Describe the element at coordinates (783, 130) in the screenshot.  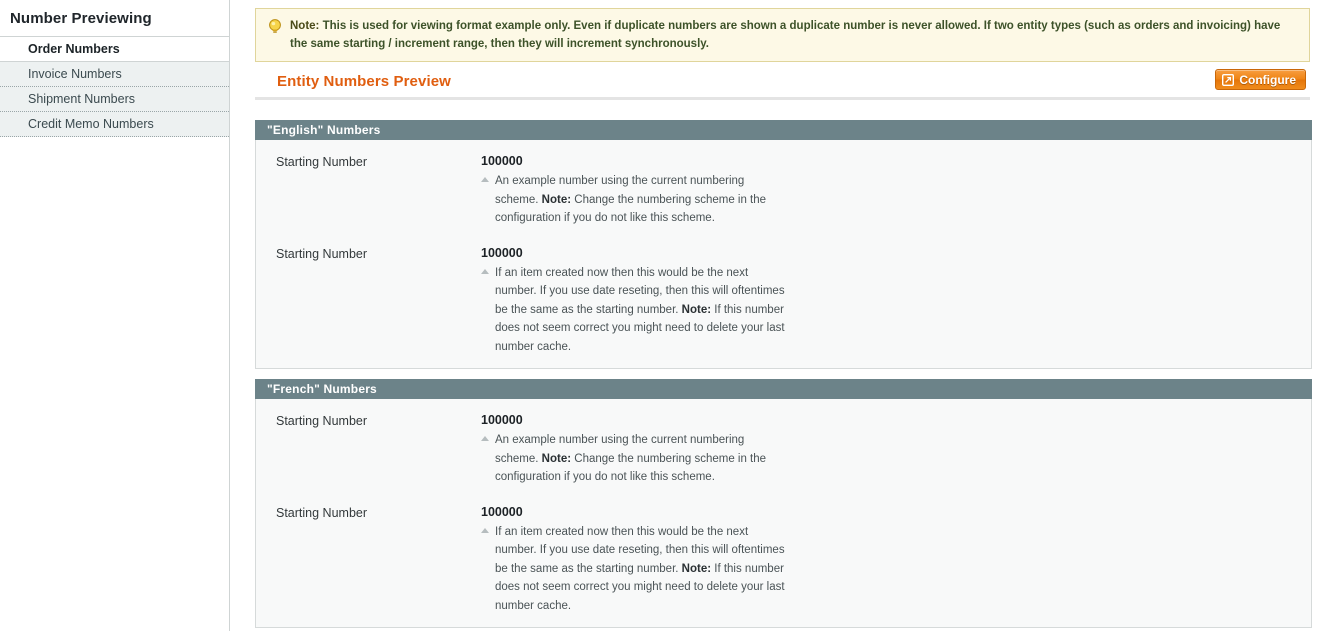
I see `panel-english-header: "English" Numbers` at that location.